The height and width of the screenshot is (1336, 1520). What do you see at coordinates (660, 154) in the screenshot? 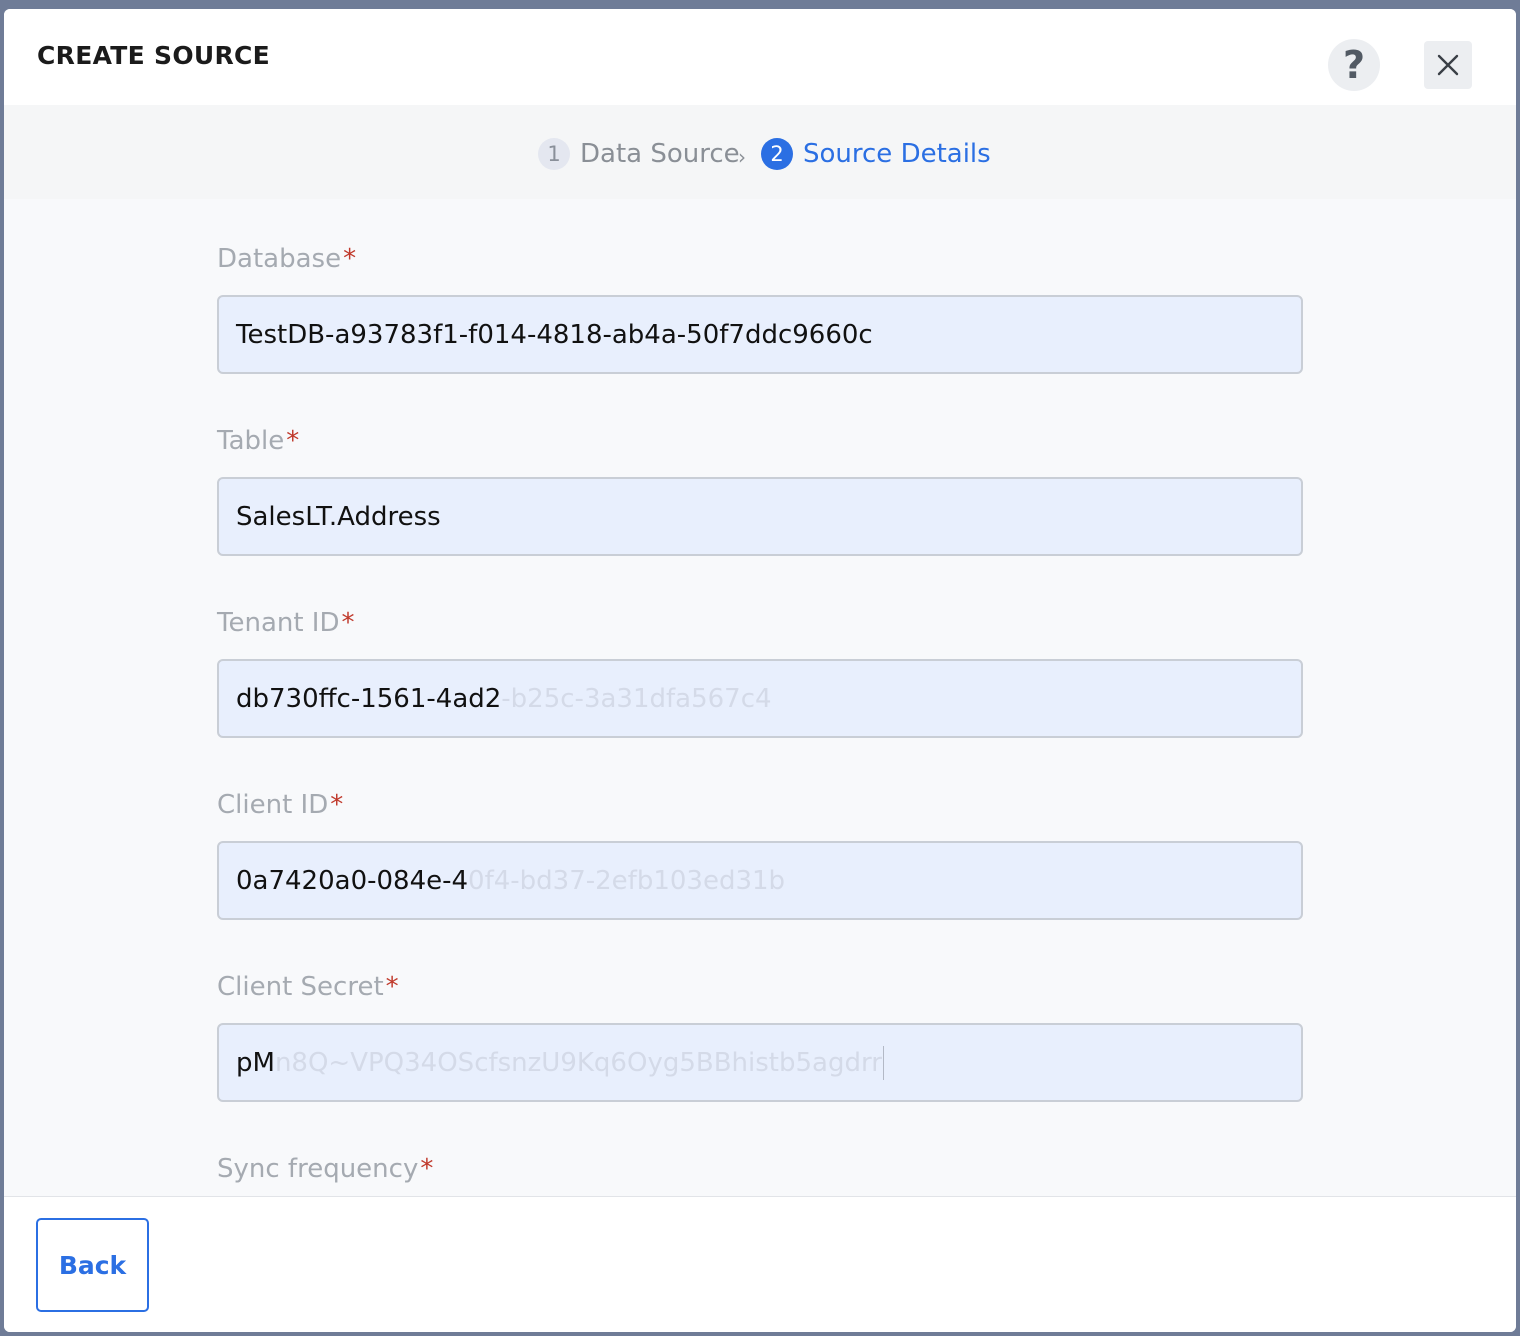
I see `step-label: Data Source` at bounding box center [660, 154].